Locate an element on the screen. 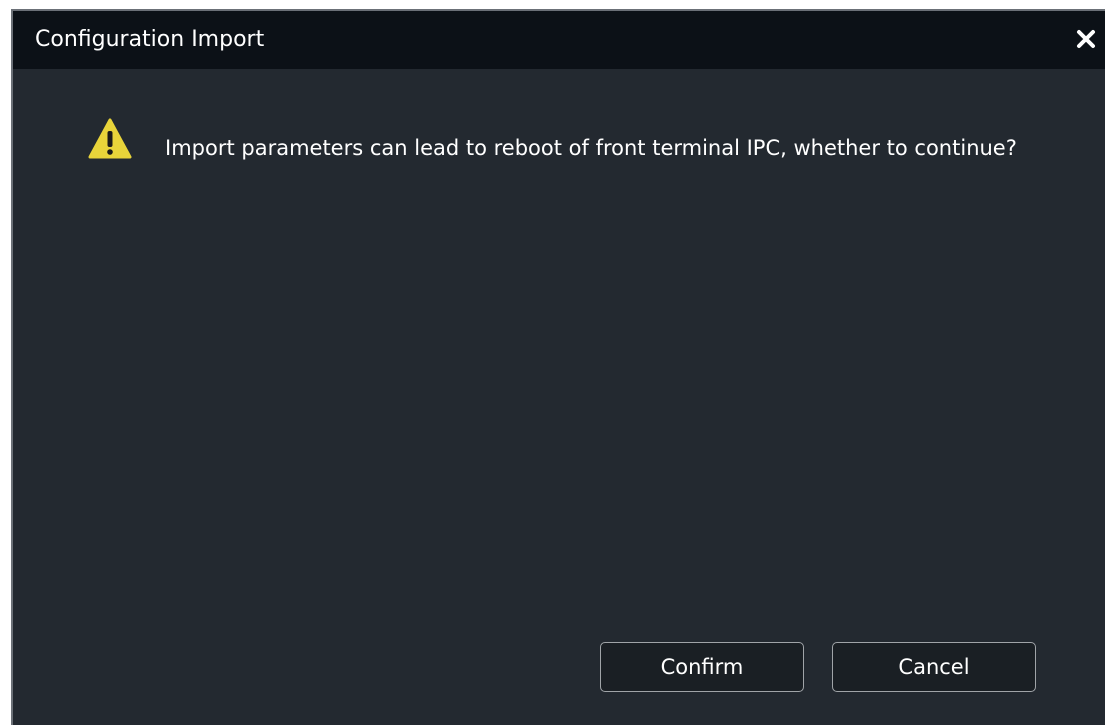 This screenshot has width=1105, height=725. confirm-button: Confirm is located at coordinates (702, 667).